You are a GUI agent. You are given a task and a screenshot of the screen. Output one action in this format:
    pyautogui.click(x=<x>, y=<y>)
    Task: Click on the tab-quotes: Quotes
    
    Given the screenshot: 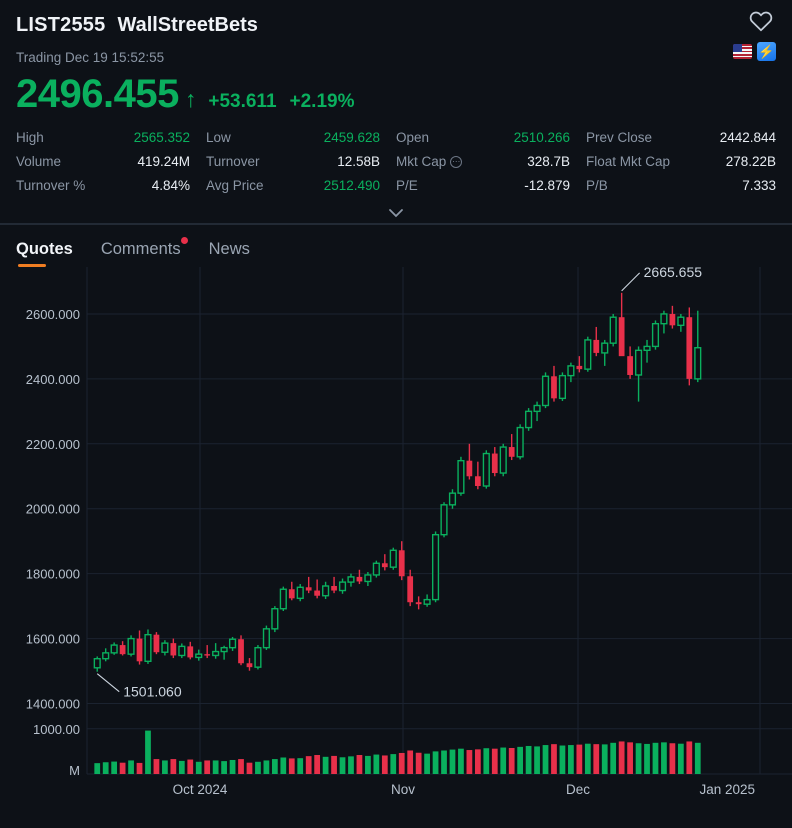 What is the action you would take?
    pyautogui.click(x=44, y=253)
    